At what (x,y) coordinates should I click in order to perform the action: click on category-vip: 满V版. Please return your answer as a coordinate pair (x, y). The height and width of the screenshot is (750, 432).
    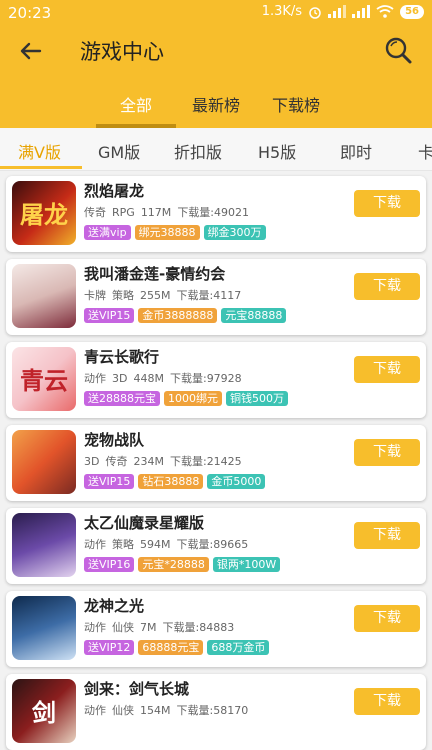
    Looking at the image, I should click on (39, 151).